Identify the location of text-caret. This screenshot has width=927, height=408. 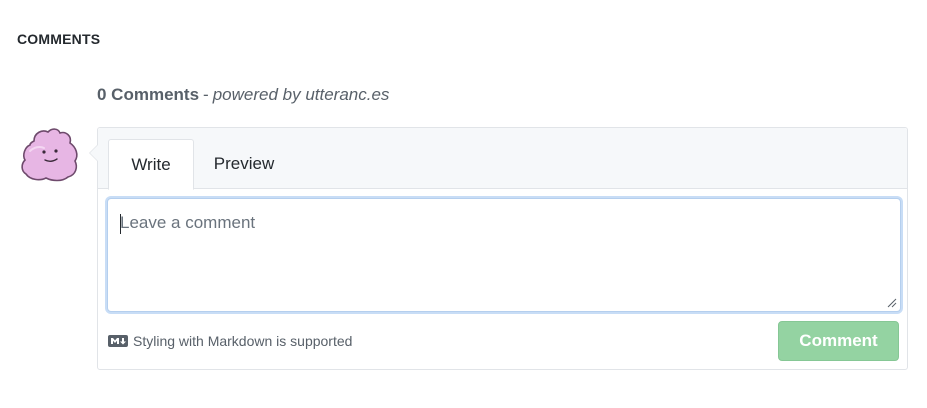
(120, 224).